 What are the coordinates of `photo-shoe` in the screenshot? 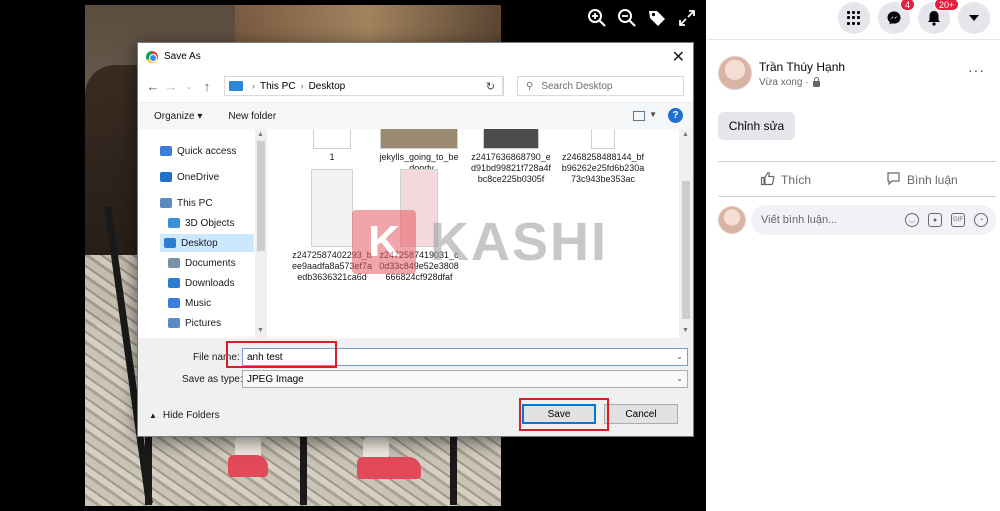 It's located at (389, 468).